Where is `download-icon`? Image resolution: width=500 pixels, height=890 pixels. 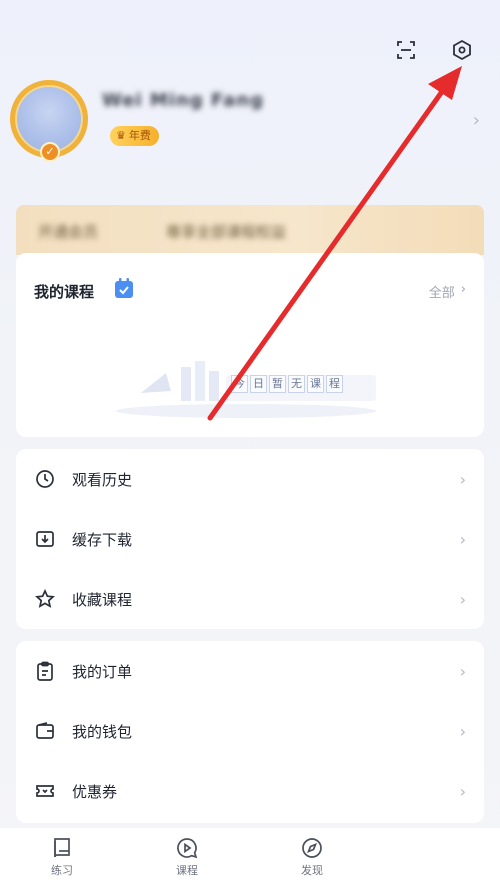 download-icon is located at coordinates (45, 539).